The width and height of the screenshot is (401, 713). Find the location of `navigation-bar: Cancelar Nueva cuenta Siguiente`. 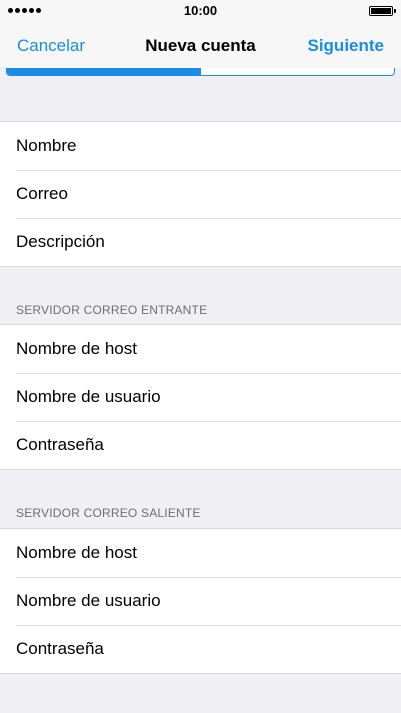

navigation-bar: Cancelar Nueva cuenta Siguiente is located at coordinates (200, 45).